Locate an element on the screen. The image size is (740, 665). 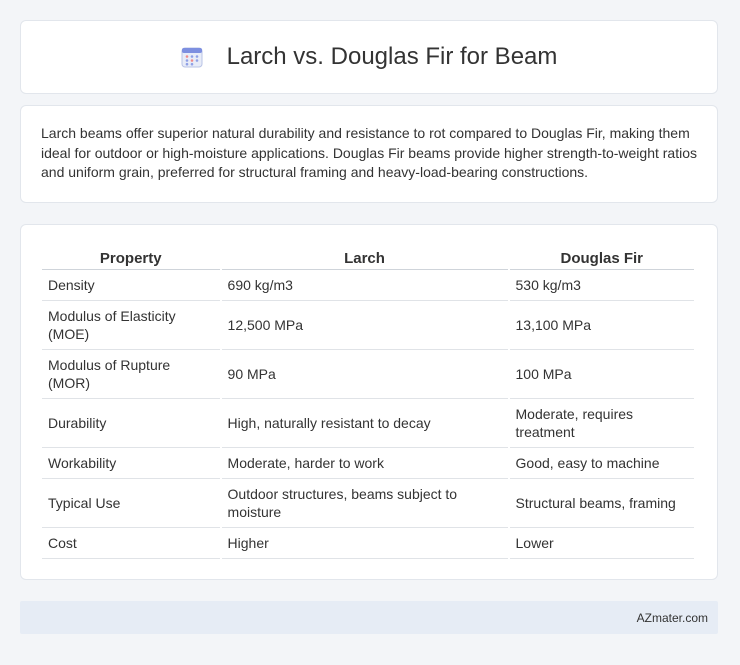
table-cell: 690 kg/m3 is located at coordinates (364, 285).